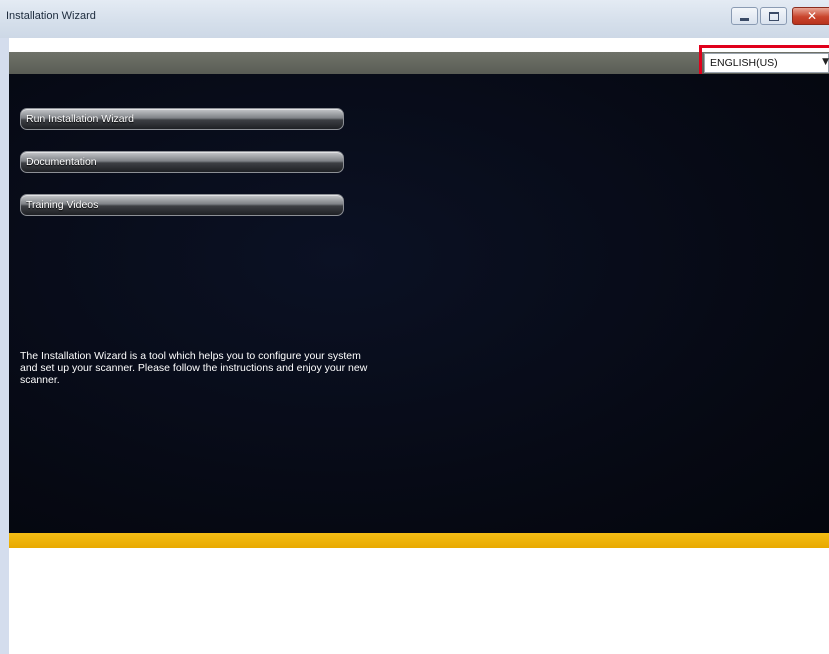  Describe the element at coordinates (182, 162) in the screenshot. I see `documentation-button: Documentation` at that location.